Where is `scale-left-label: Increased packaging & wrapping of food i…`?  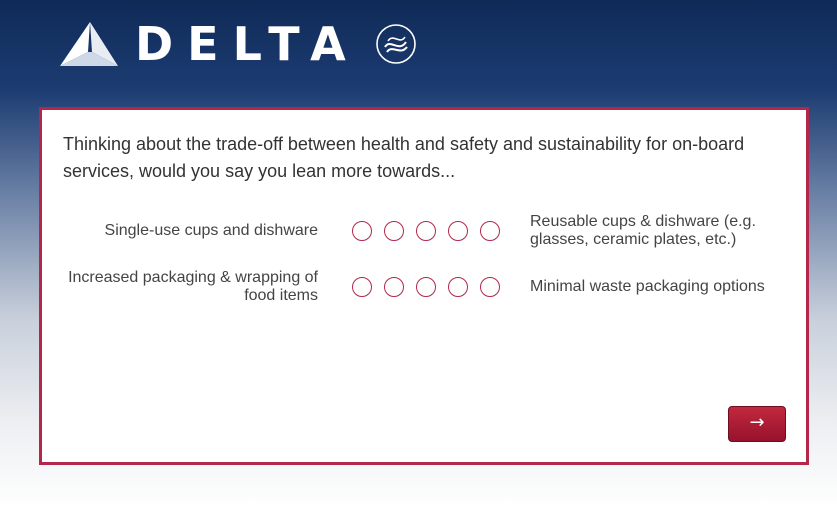 scale-left-label: Increased packaging & wrapping of food i… is located at coordinates (193, 286).